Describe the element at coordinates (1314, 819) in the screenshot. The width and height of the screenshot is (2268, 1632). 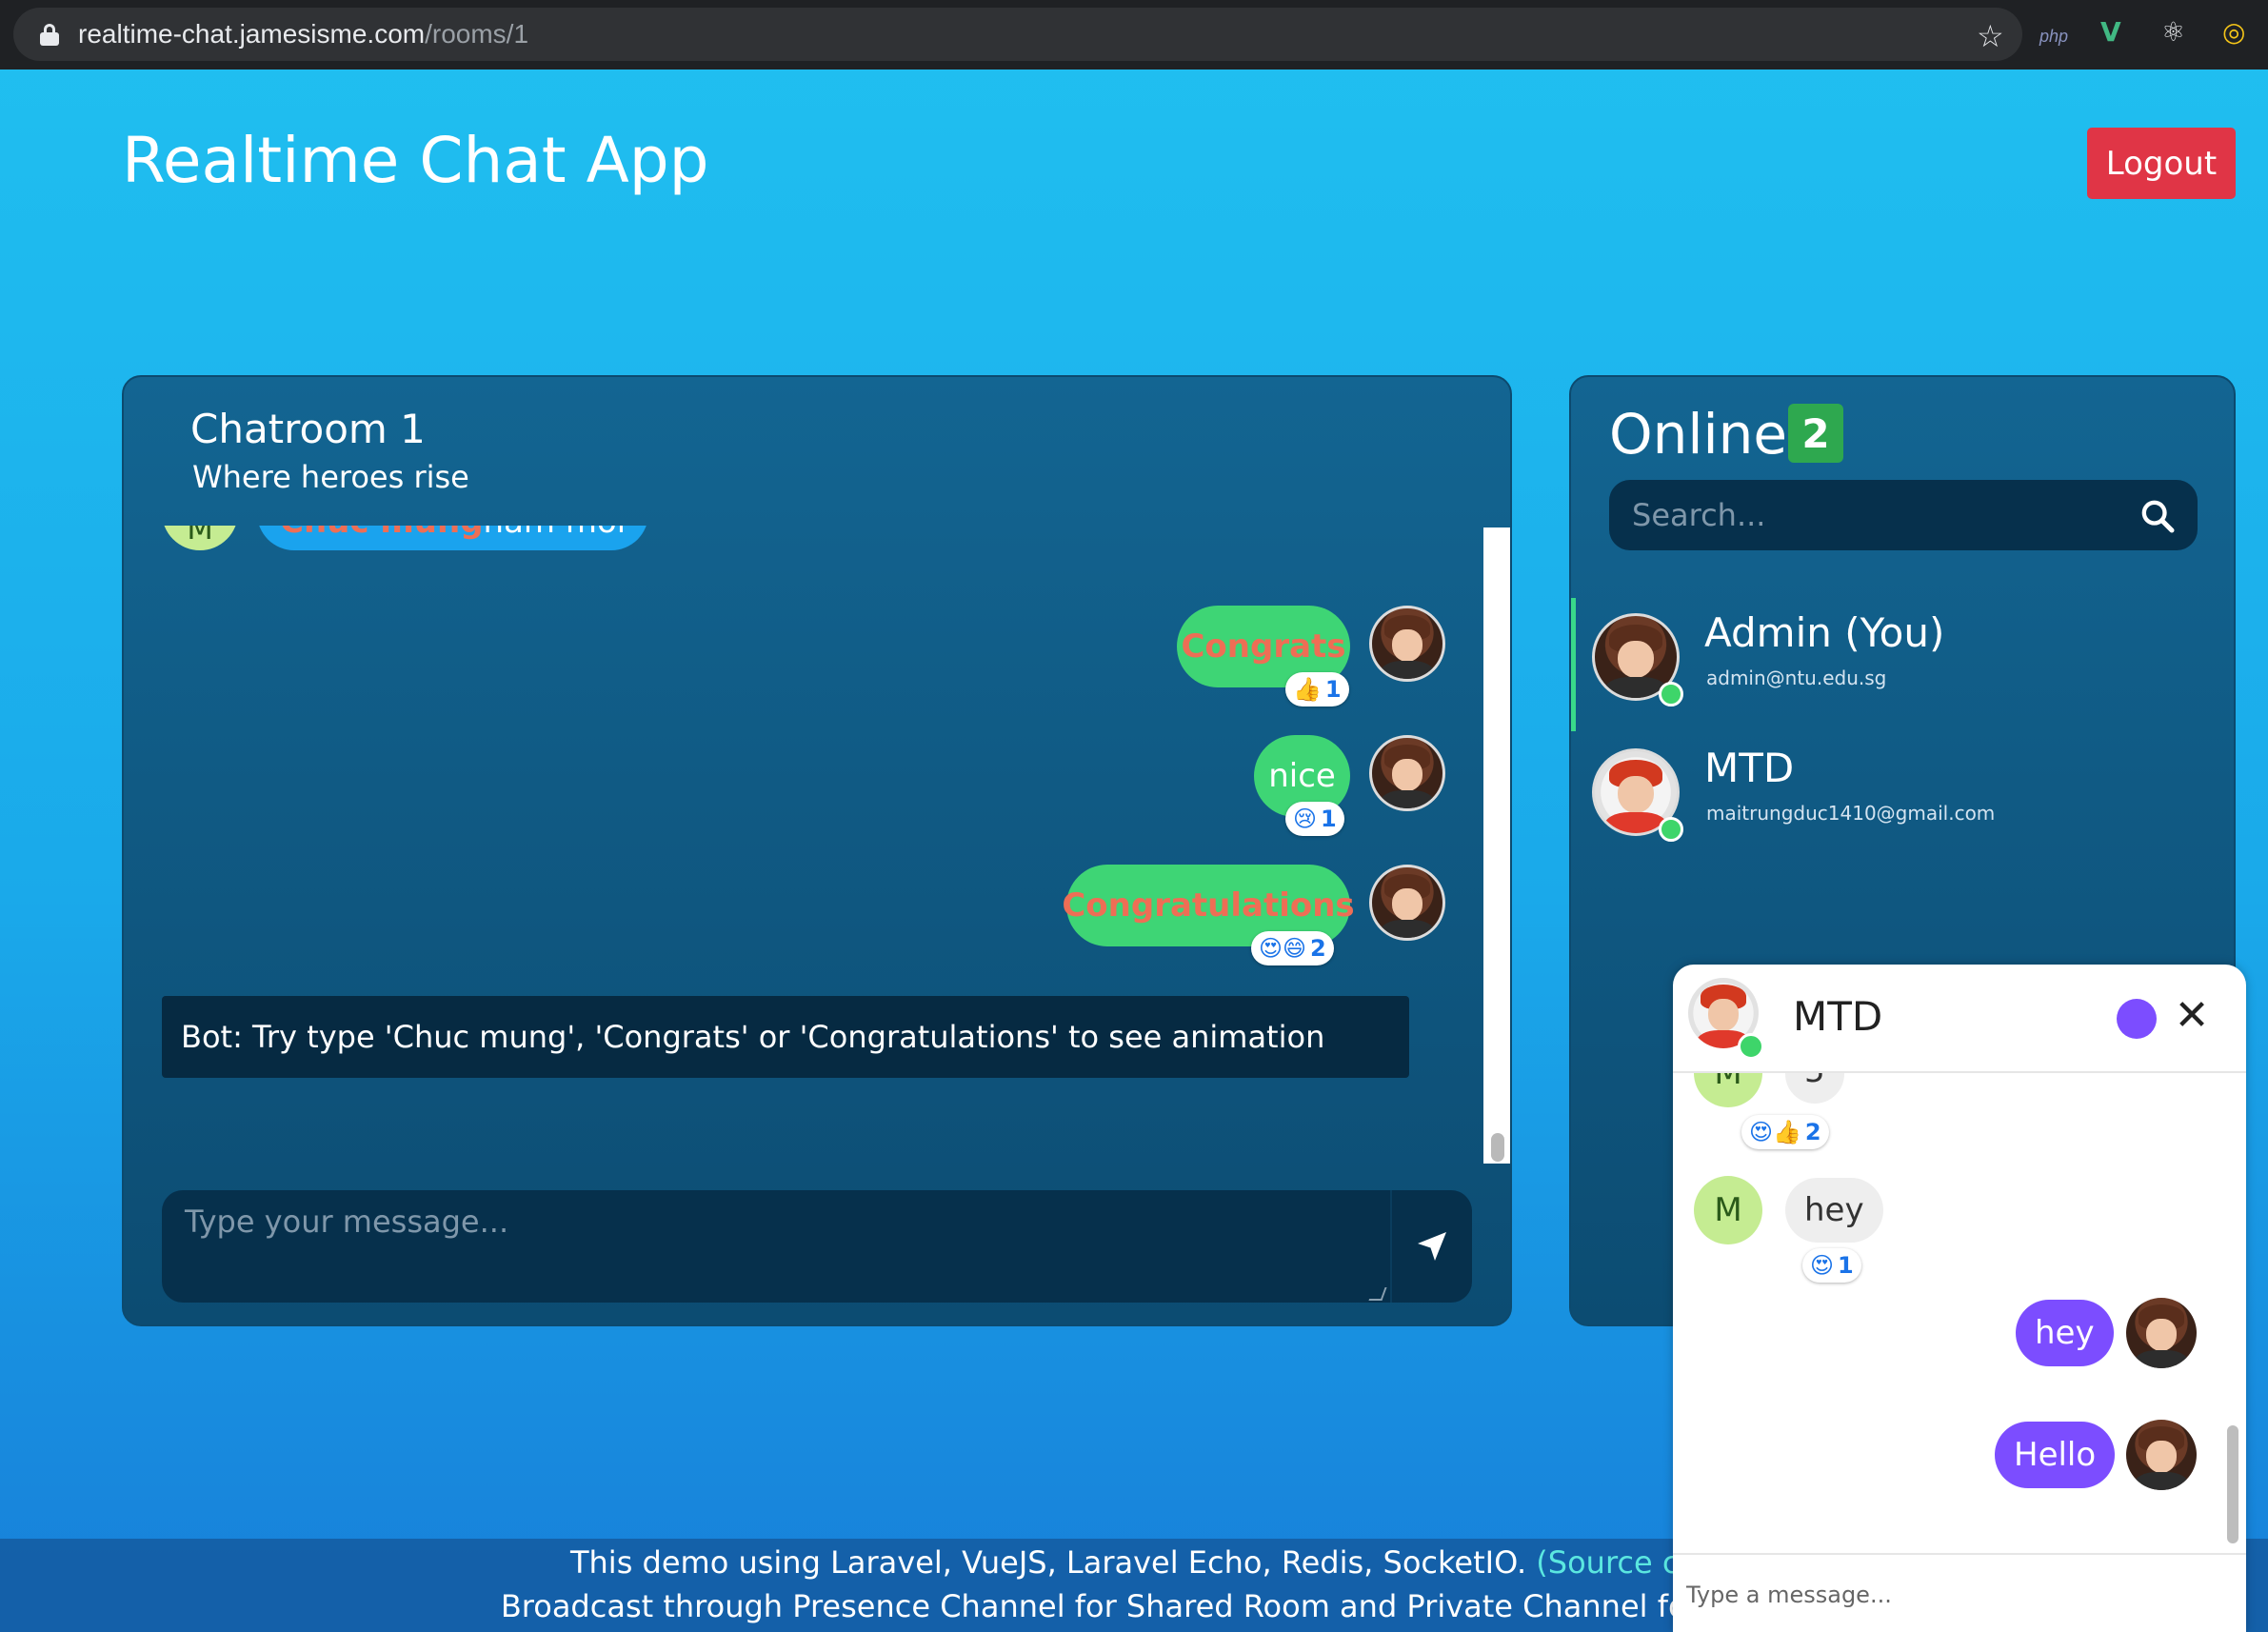
I see `reaction-badge: 😢 1` at that location.